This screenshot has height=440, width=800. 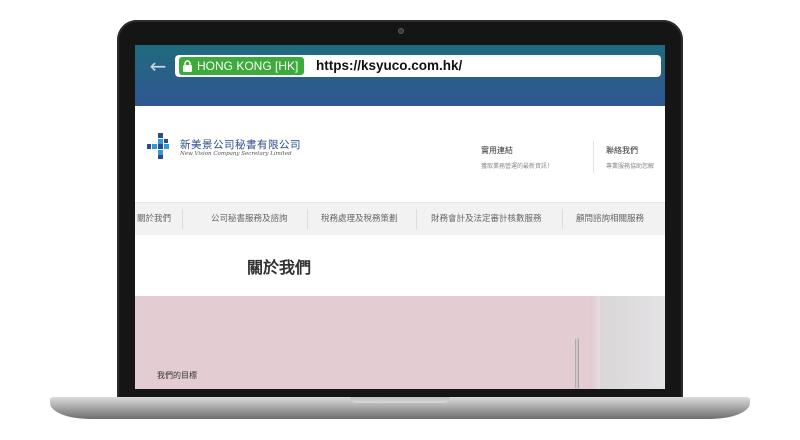 I want to click on camera-dot, so click(x=401, y=31).